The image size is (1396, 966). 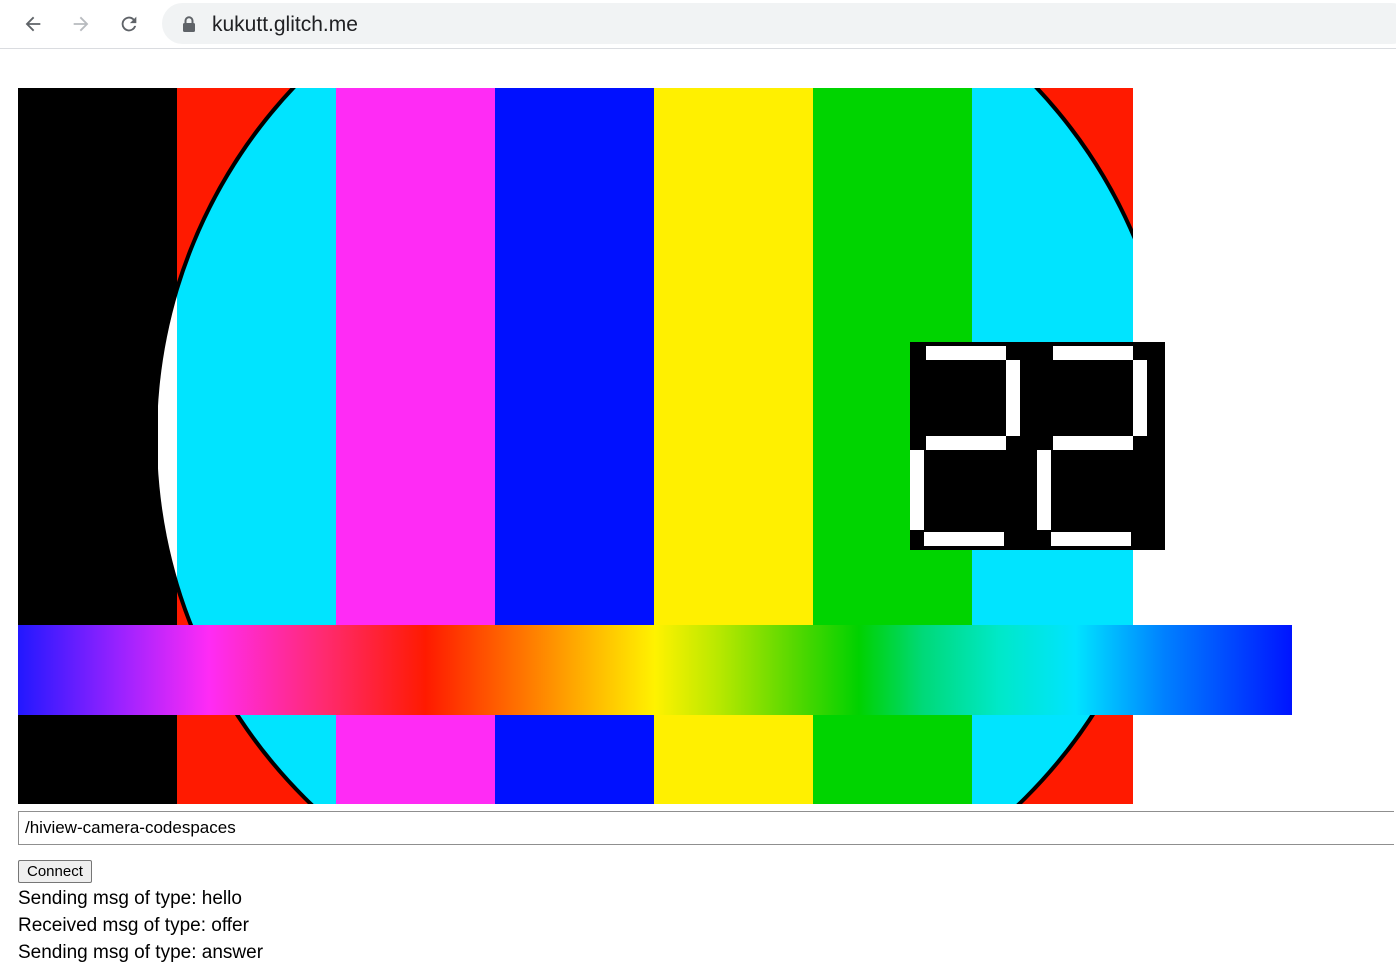 I want to click on back-button, so click(x=33, y=24).